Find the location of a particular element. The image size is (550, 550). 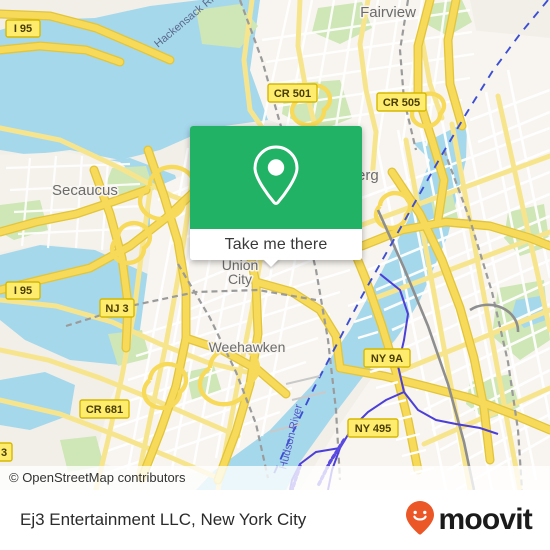

svg-text: CR 501 is located at coordinates (292, 94).